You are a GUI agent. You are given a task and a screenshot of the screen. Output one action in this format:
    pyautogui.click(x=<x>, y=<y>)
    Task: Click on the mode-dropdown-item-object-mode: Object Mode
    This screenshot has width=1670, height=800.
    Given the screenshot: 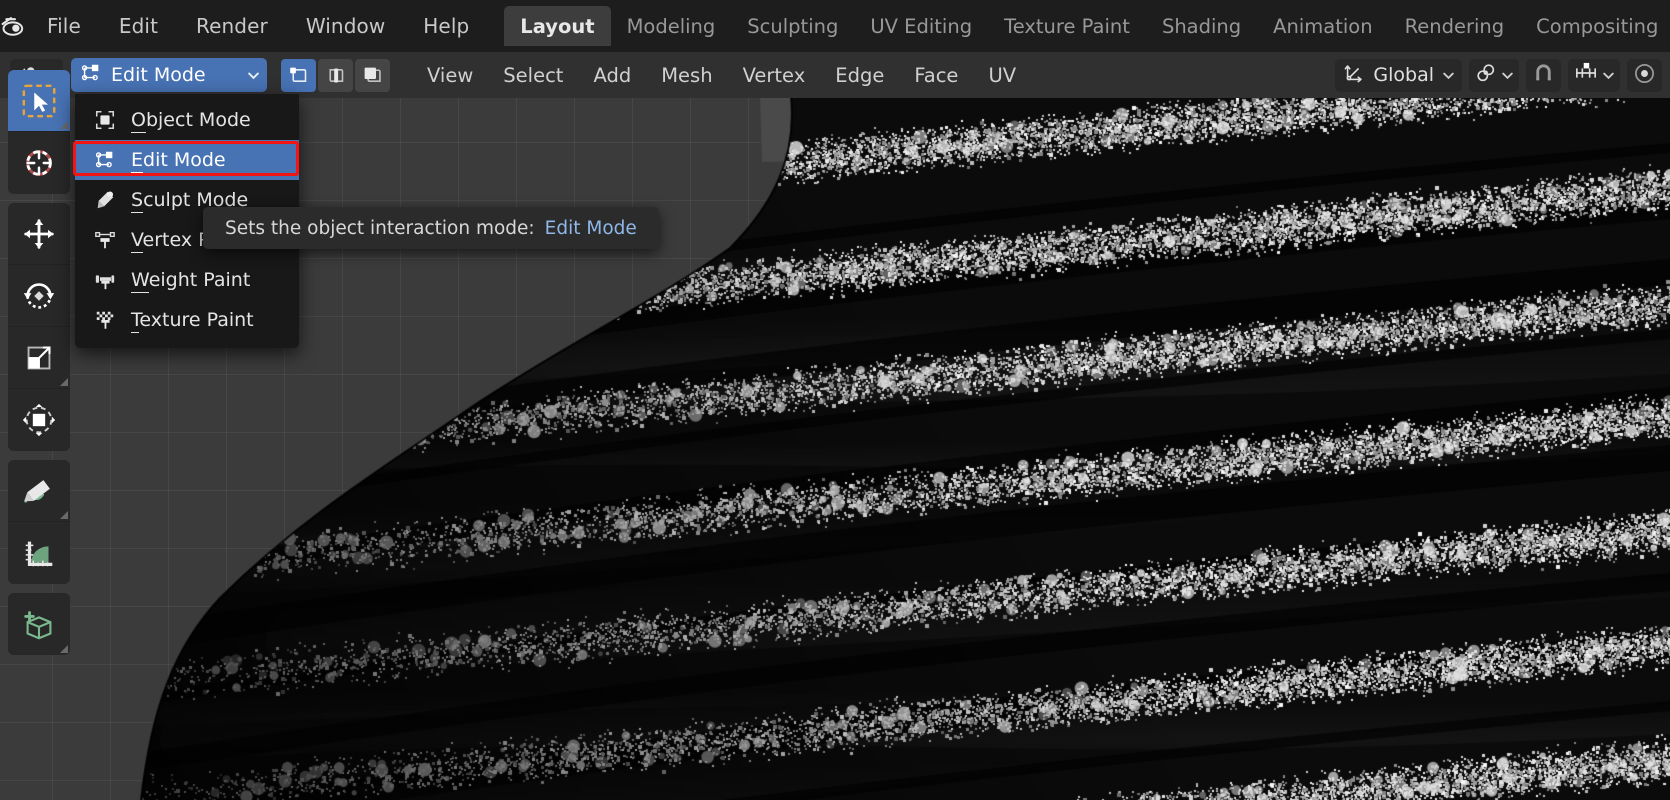 What is the action you would take?
    pyautogui.click(x=187, y=120)
    